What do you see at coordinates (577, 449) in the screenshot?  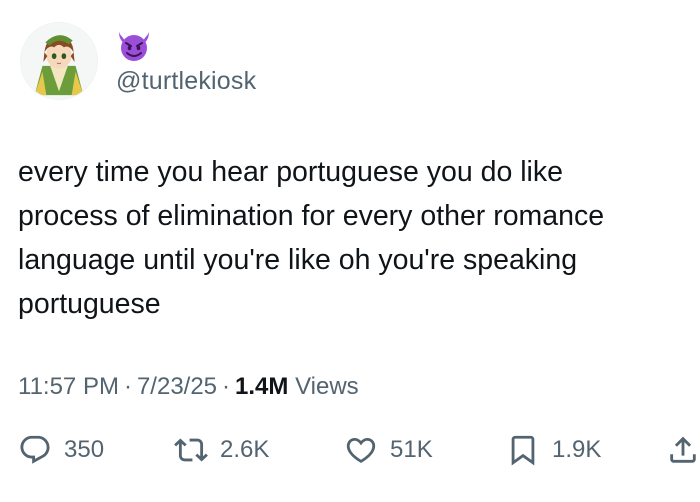 I see `bookmark-count: 1.9K` at bounding box center [577, 449].